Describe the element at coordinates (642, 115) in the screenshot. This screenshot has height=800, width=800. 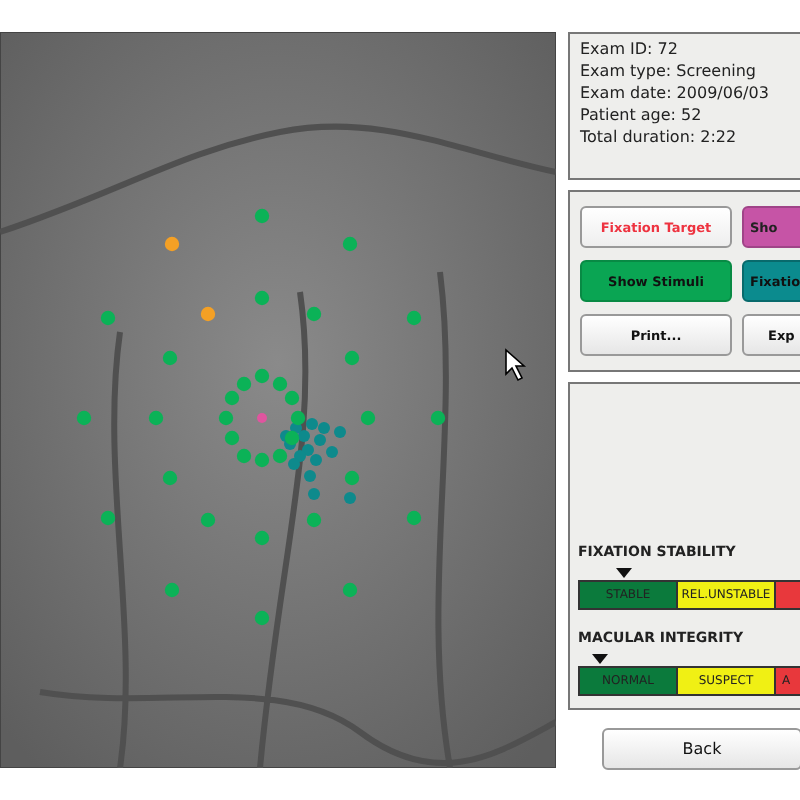
I see `exam-info-line: Patient age: 52` at that location.